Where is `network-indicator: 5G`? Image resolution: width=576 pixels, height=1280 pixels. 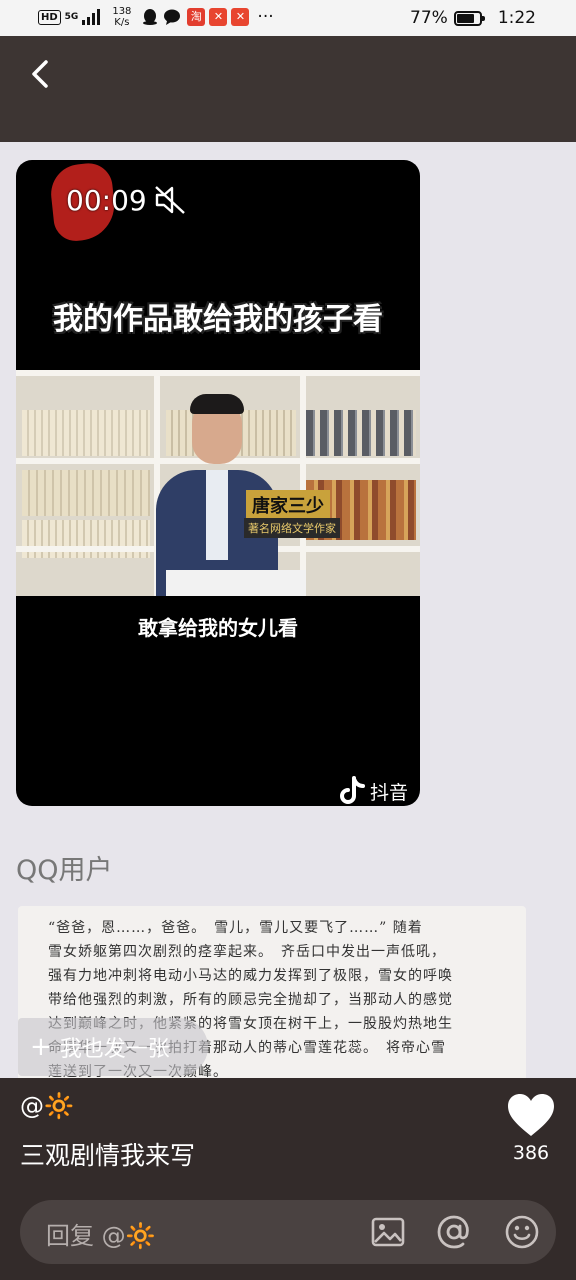 network-indicator: 5G is located at coordinates (71, 17).